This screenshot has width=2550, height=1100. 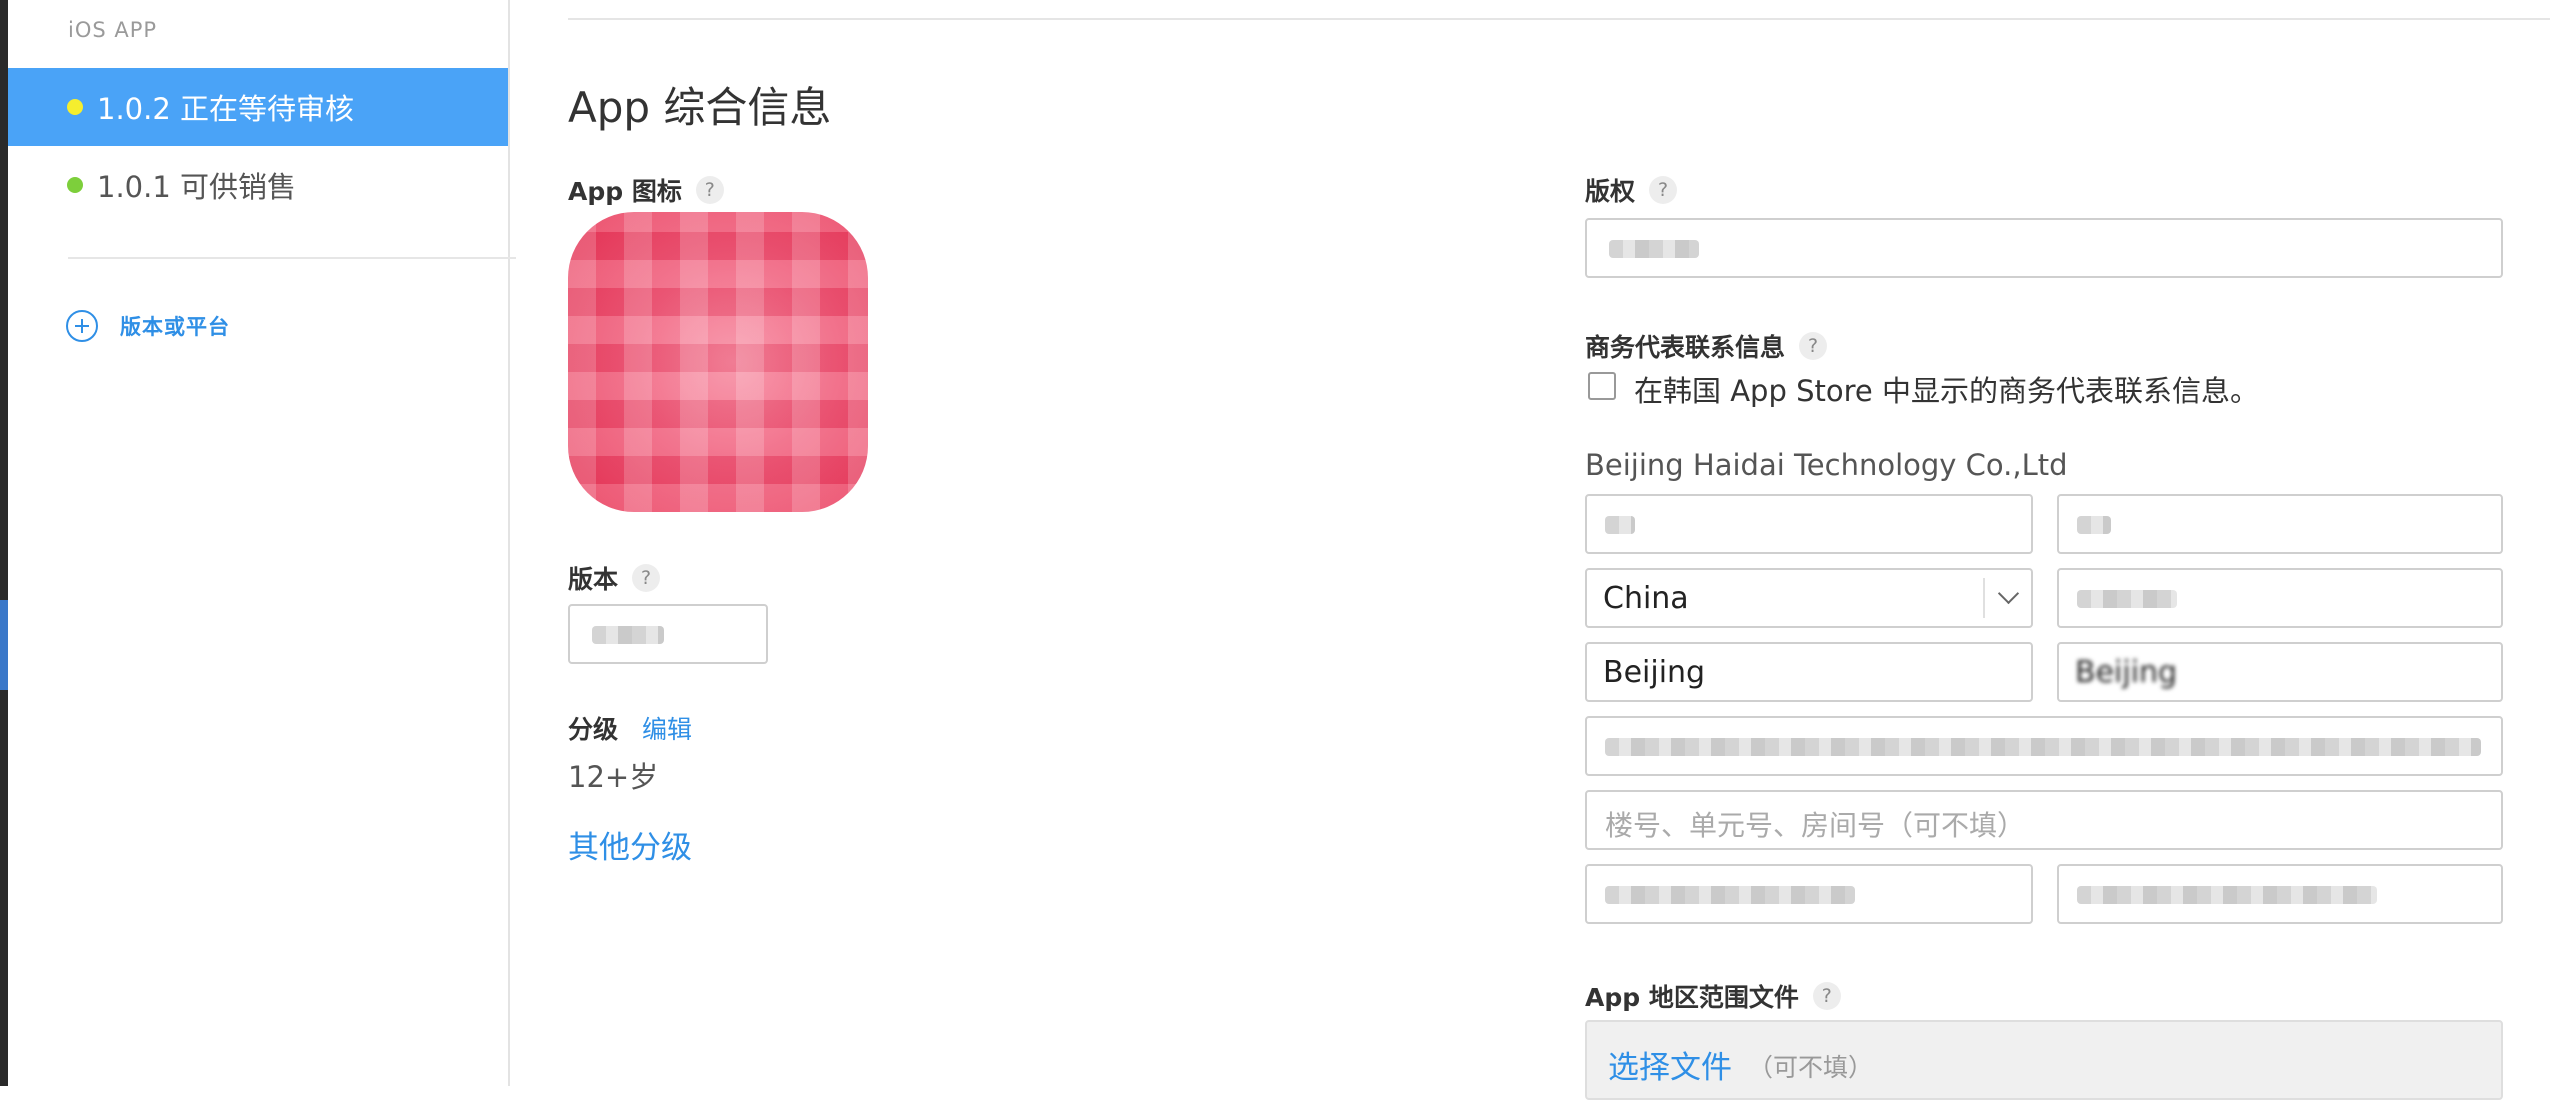 I want to click on region-file-label: App 地区范围文件 ?, so click(x=1713, y=996).